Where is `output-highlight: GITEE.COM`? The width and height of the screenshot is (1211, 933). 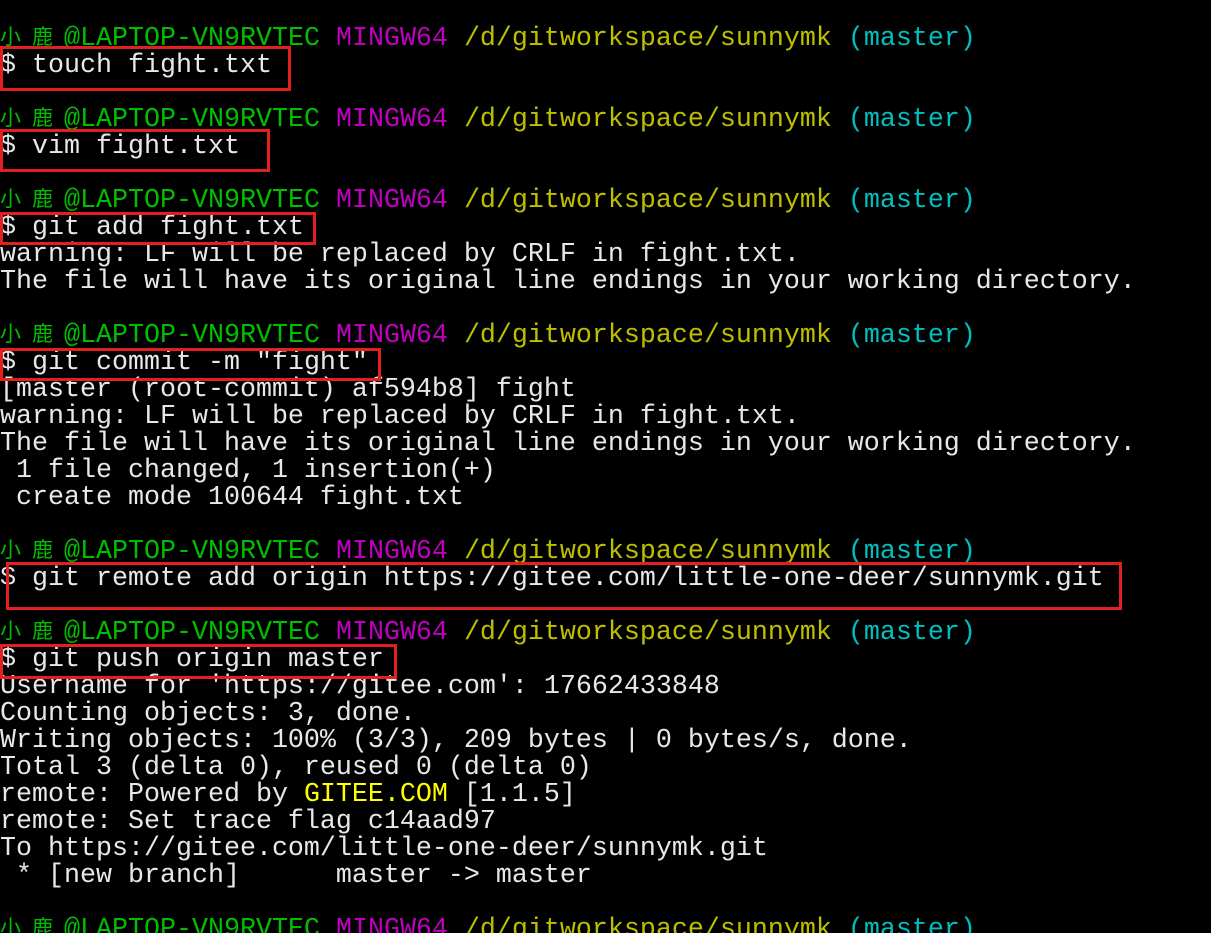
output-highlight: GITEE.COM is located at coordinates (375, 795).